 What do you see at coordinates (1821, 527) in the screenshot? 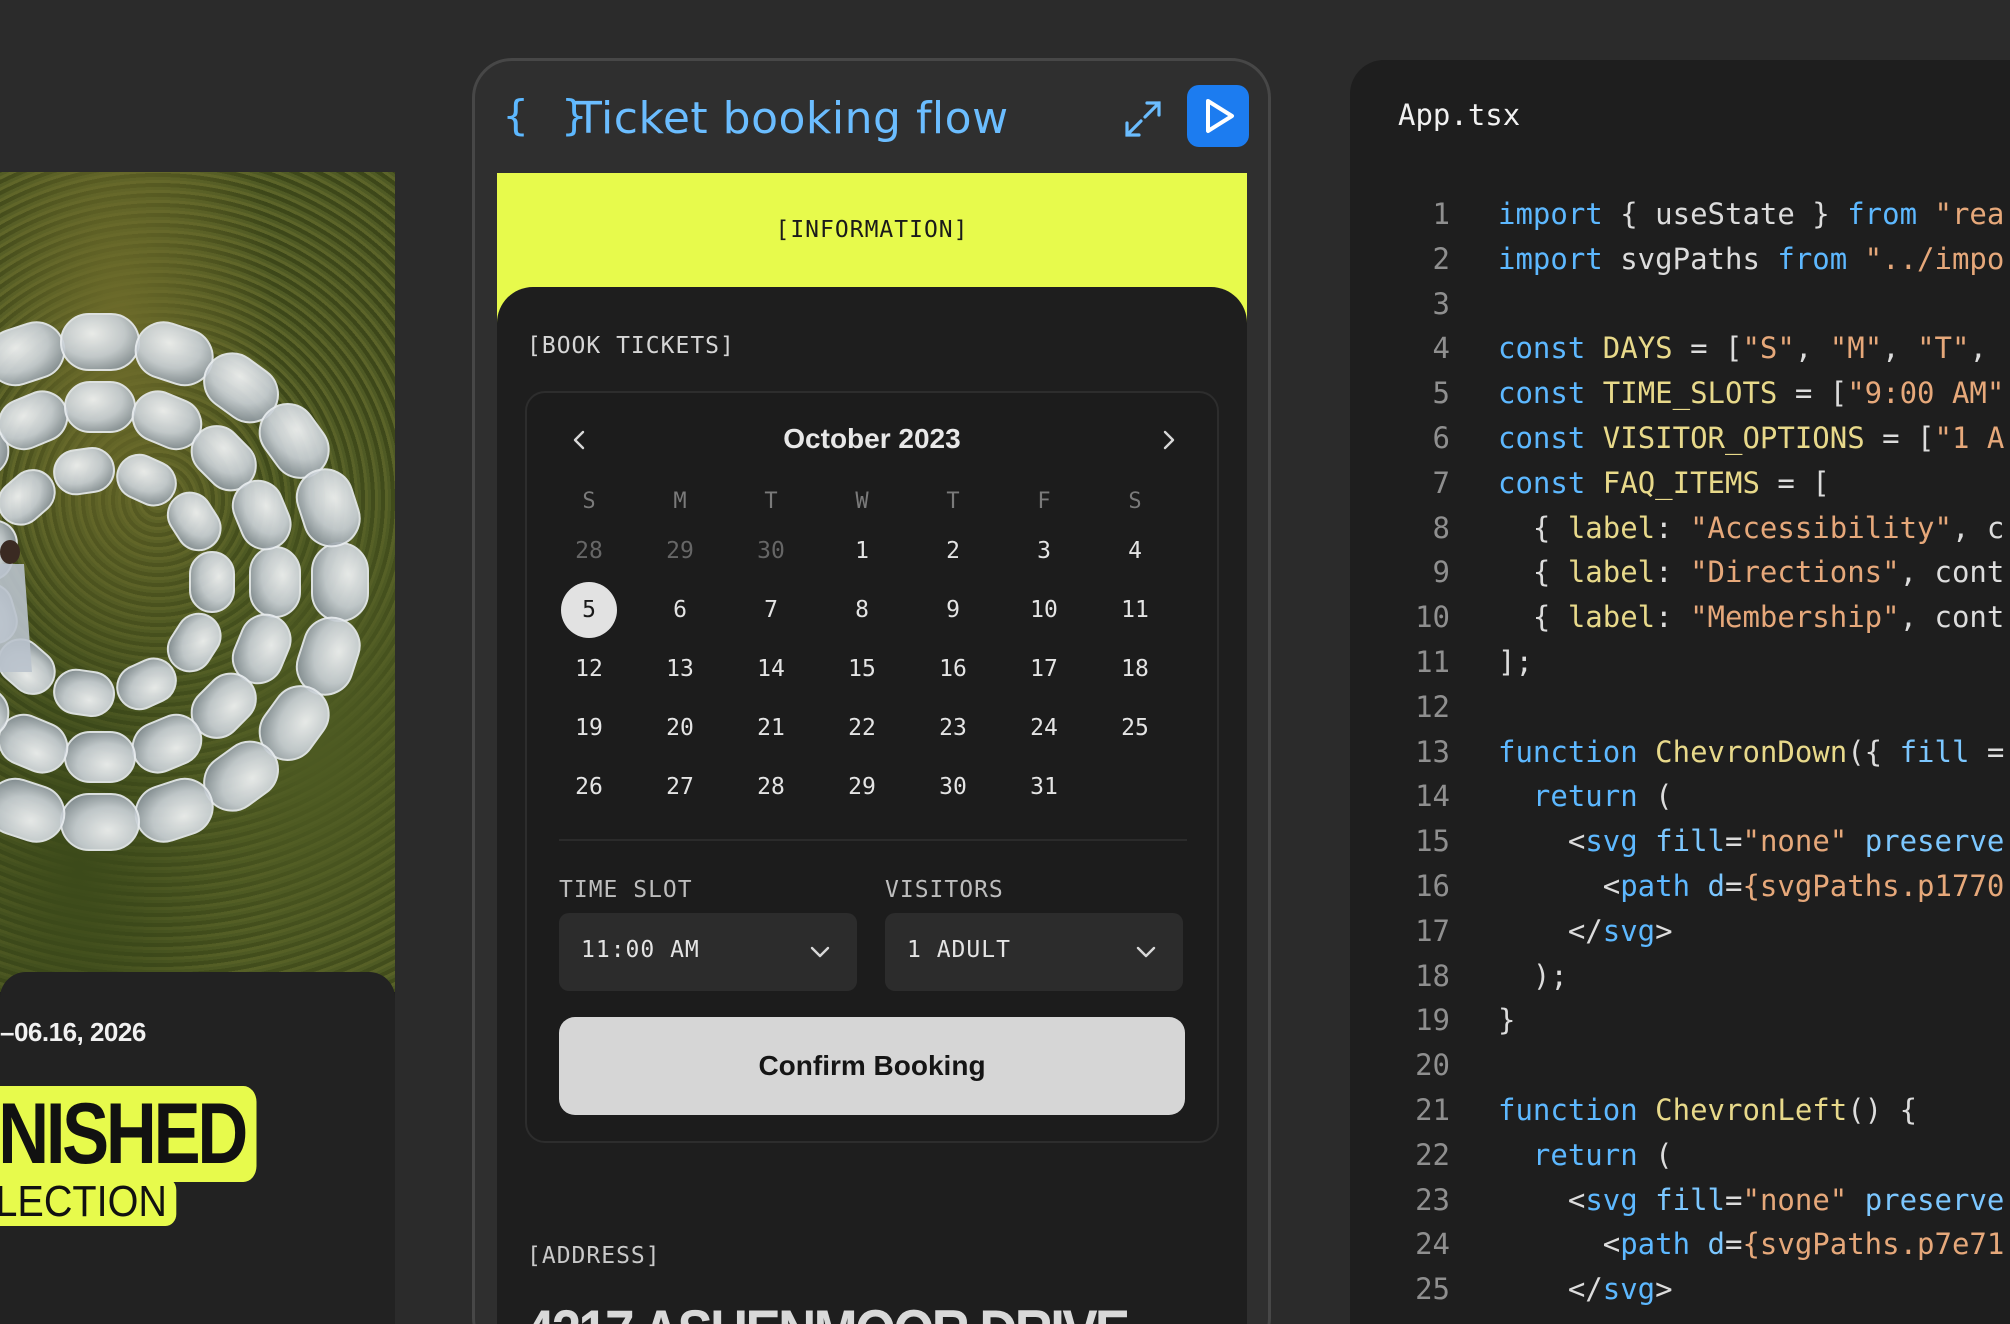
I see `code-token: "Accessibility"` at bounding box center [1821, 527].